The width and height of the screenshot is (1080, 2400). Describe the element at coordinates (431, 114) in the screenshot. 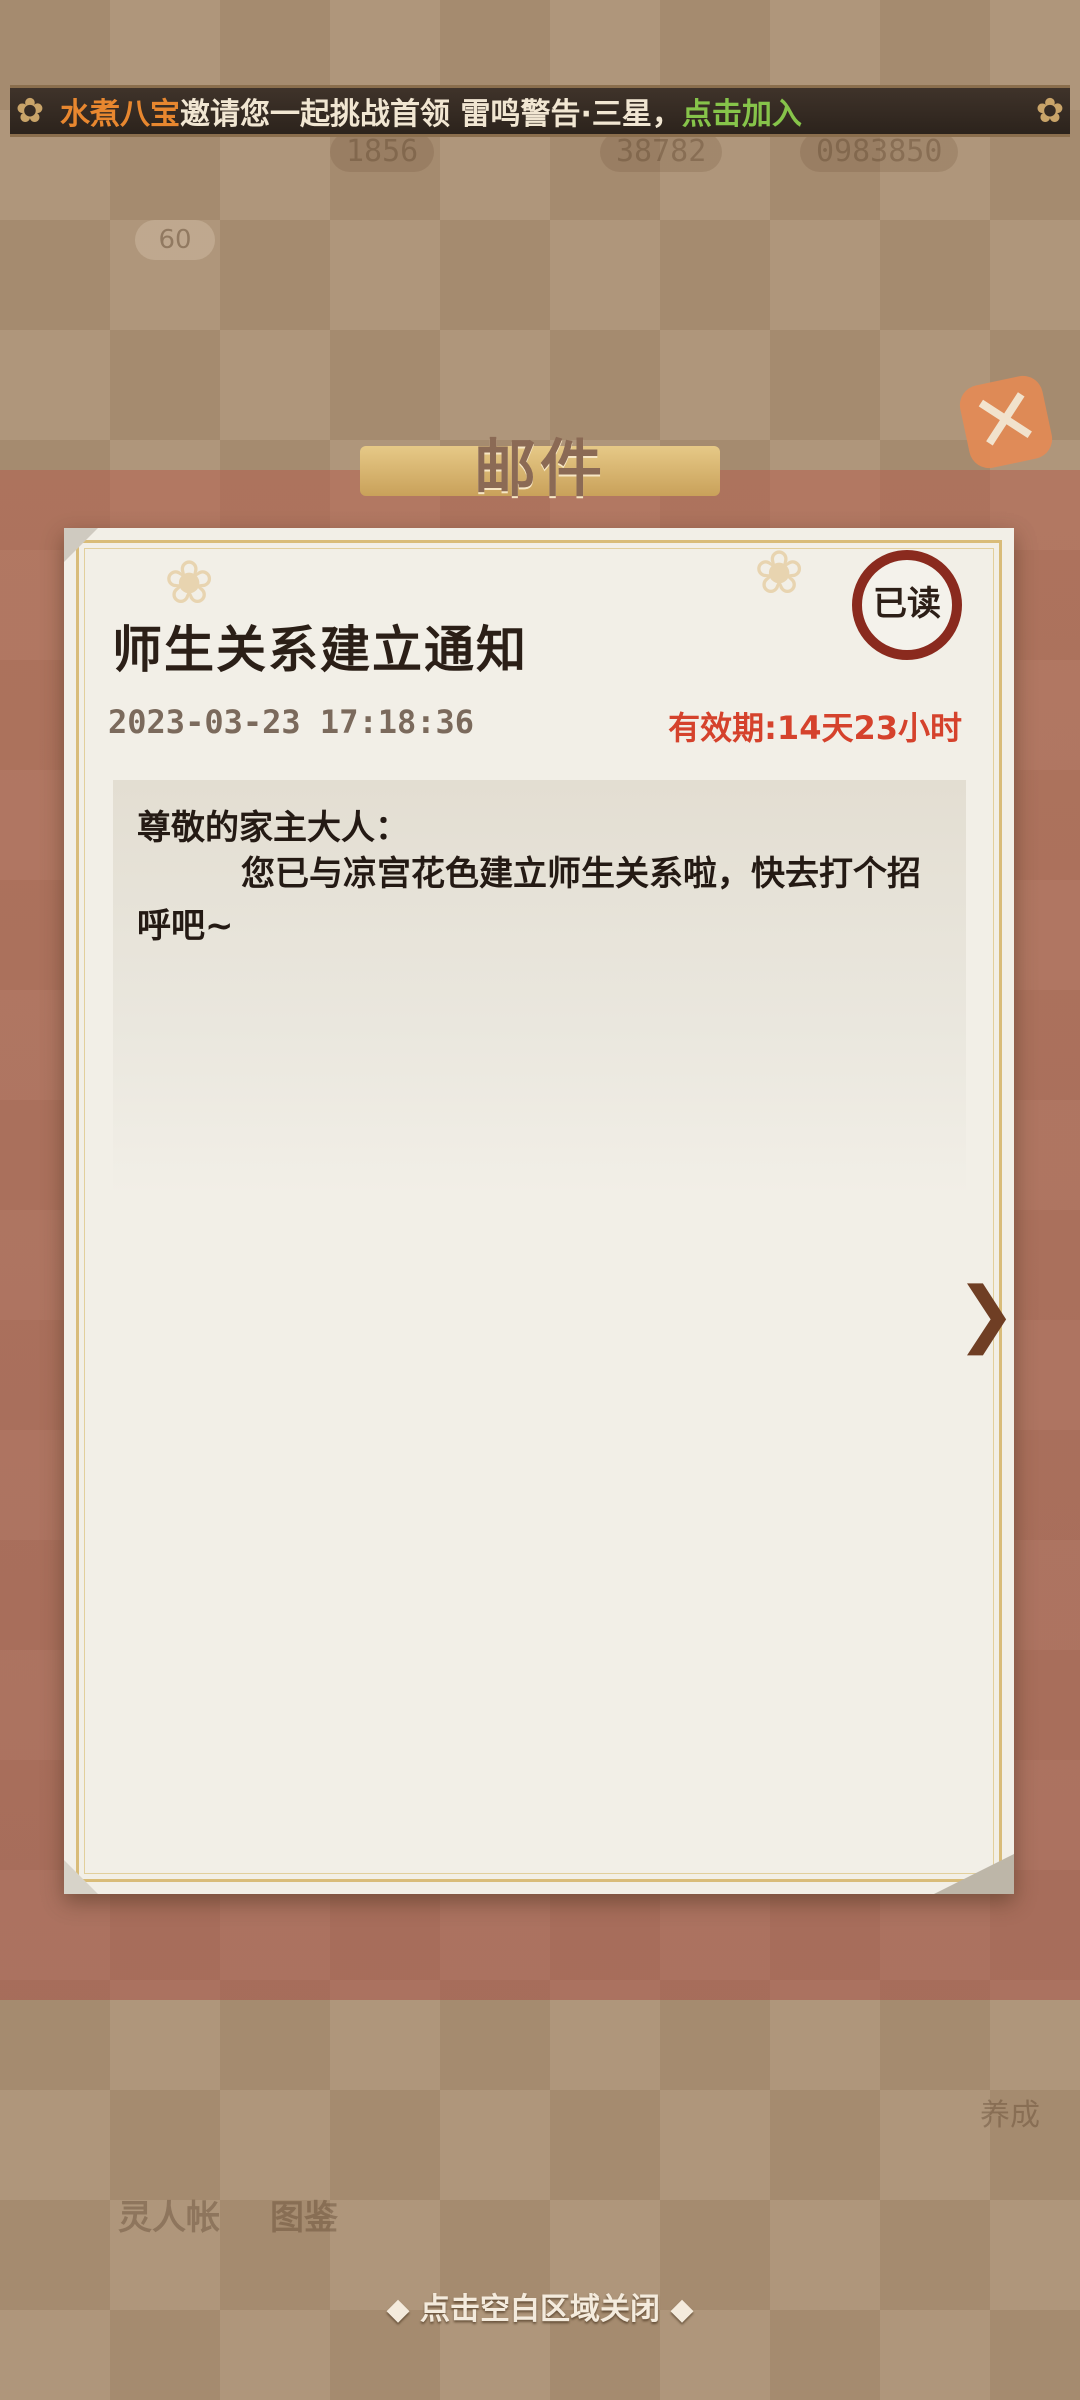

I see `marquee-message: 邀请您一起挑战首领 雷鸣警告·三星，` at that location.